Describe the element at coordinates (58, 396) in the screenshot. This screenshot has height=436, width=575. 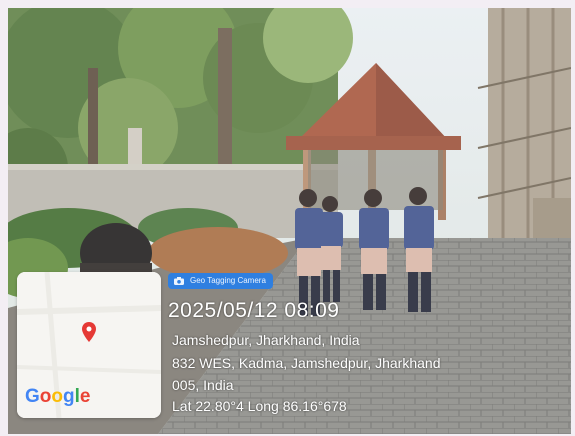
I see `google-logo: Google` at that location.